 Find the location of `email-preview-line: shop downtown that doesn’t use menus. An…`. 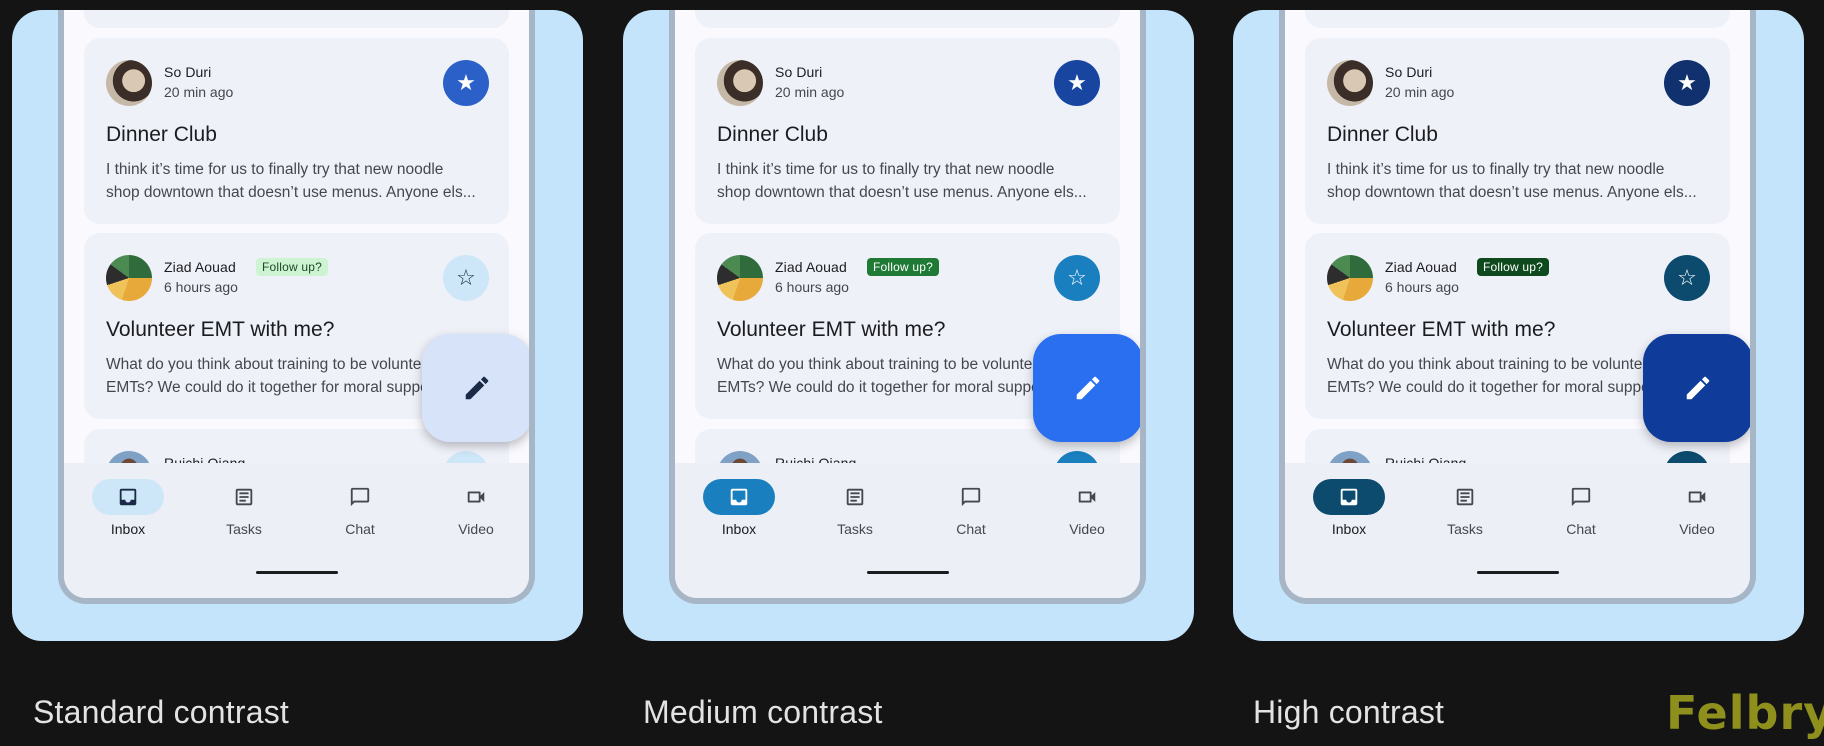

email-preview-line: shop downtown that doesn’t use menus. An… is located at coordinates (1512, 192).